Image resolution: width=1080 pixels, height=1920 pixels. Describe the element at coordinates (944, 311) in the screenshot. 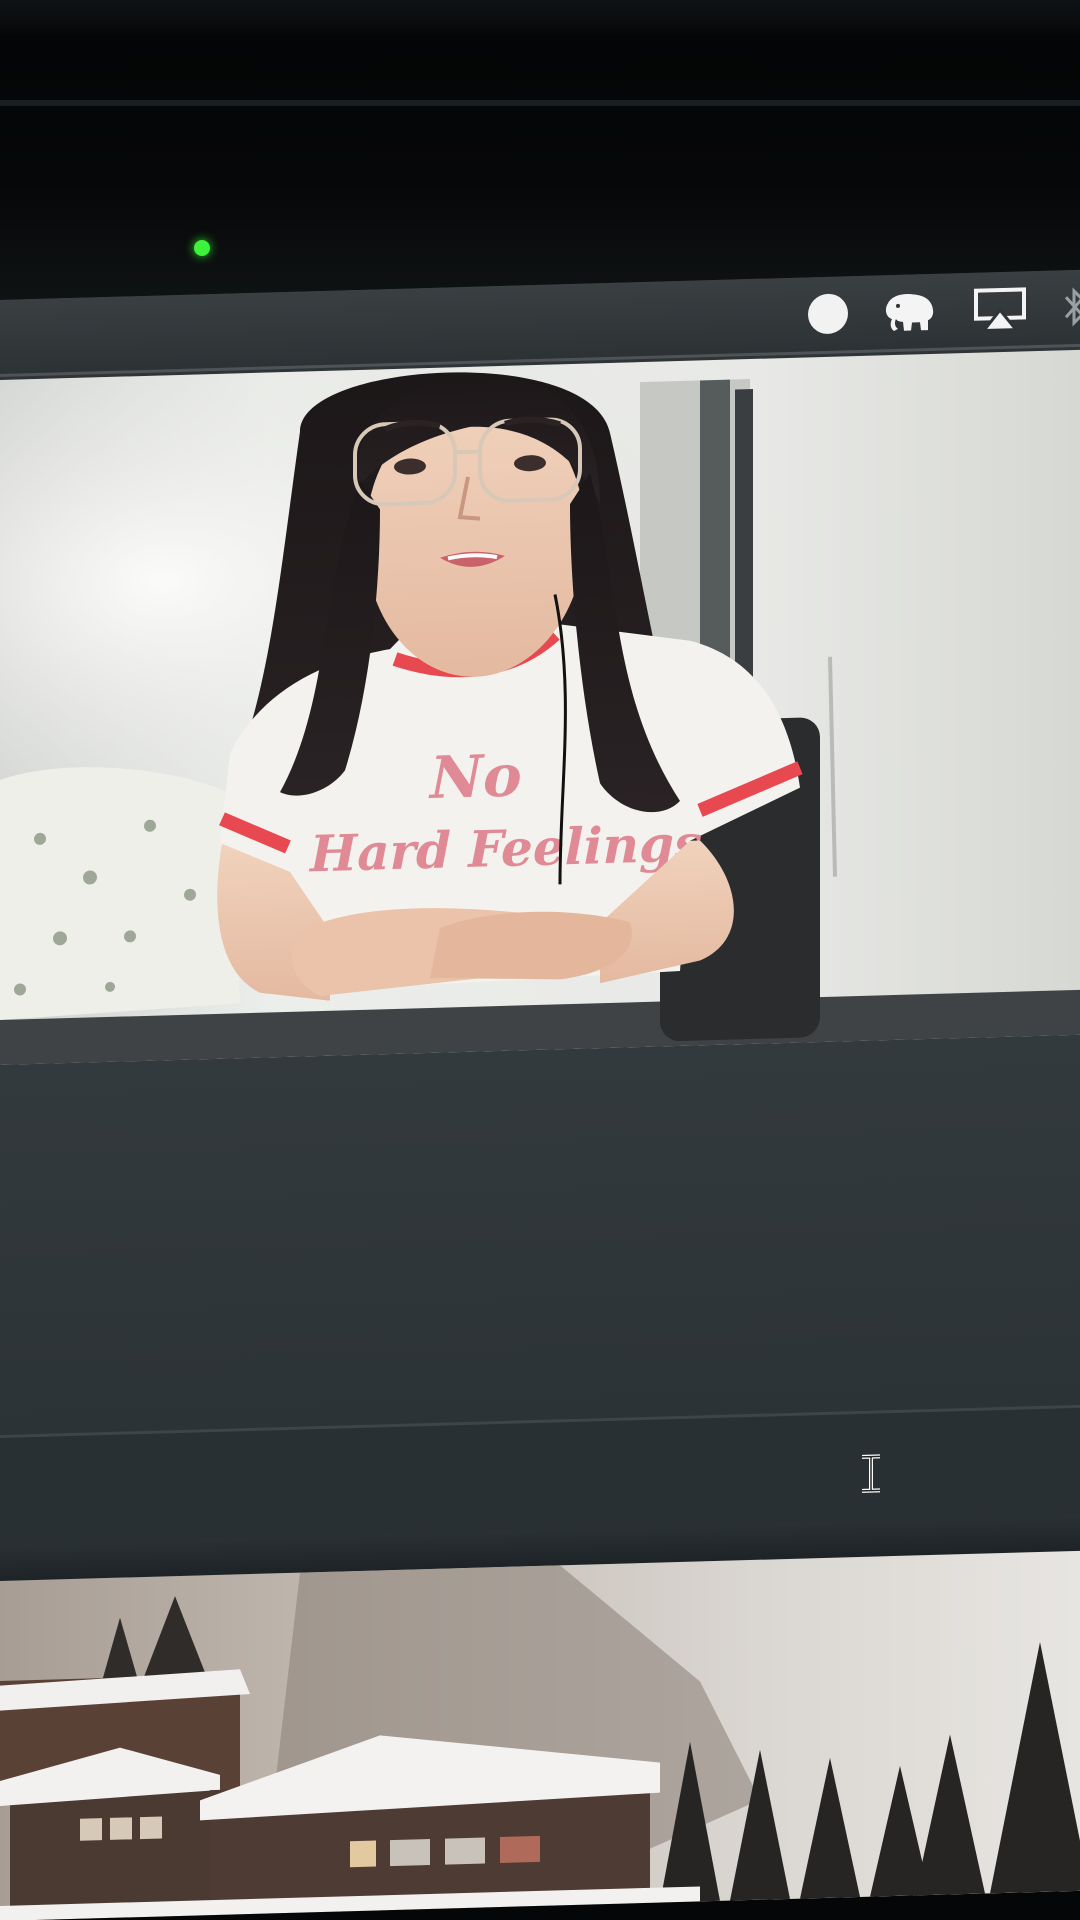

I see `menu-bar-status-icons` at that location.